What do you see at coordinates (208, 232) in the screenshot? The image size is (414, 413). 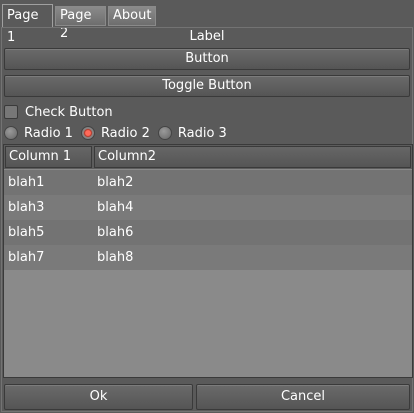 I see `table-row: blah5 blah6` at bounding box center [208, 232].